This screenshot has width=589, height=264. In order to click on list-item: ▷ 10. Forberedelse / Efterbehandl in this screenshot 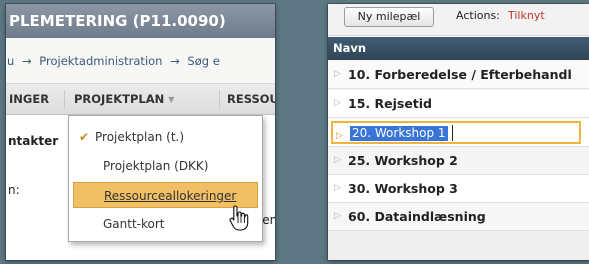, I will do `click(458, 75)`.